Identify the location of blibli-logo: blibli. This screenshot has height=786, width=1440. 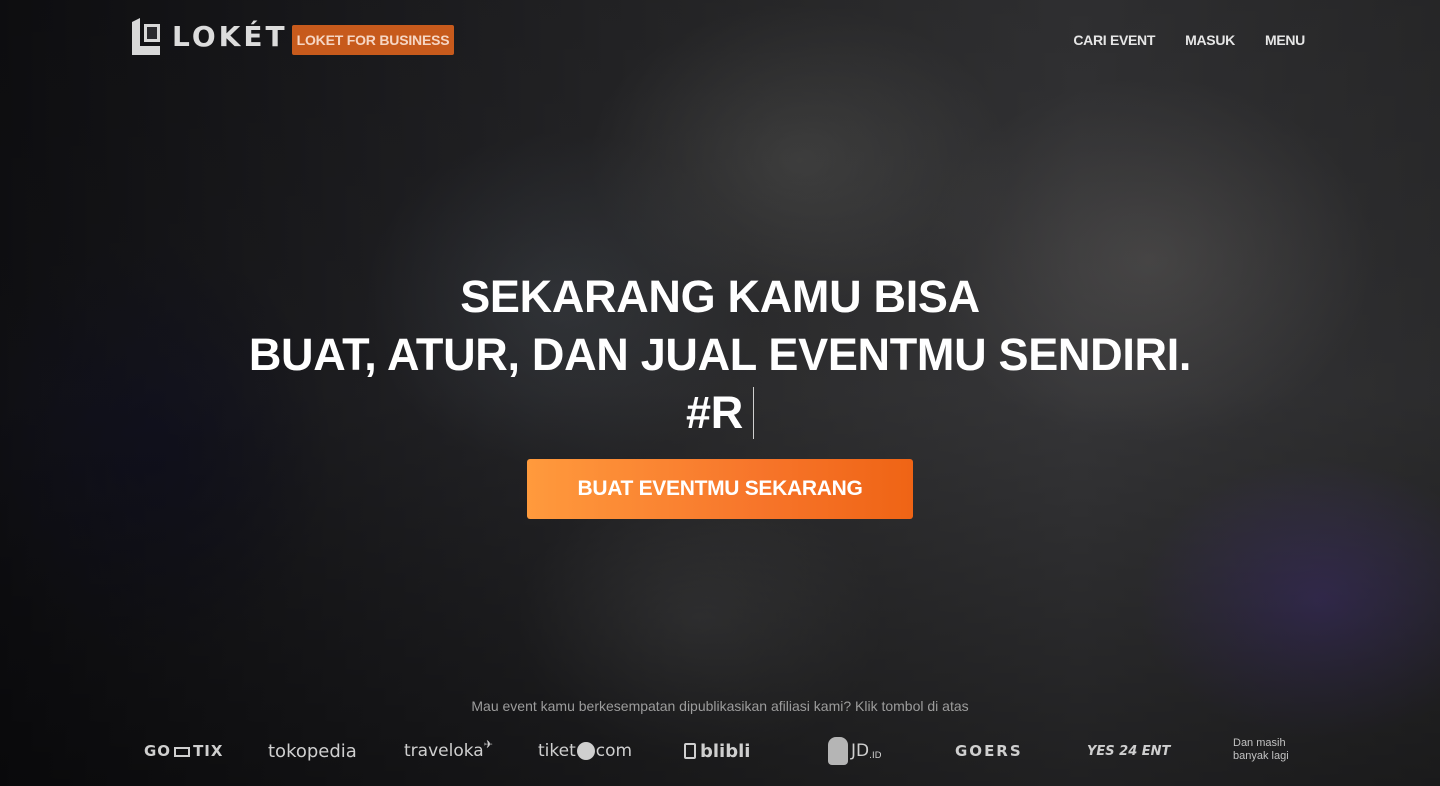
(717, 751).